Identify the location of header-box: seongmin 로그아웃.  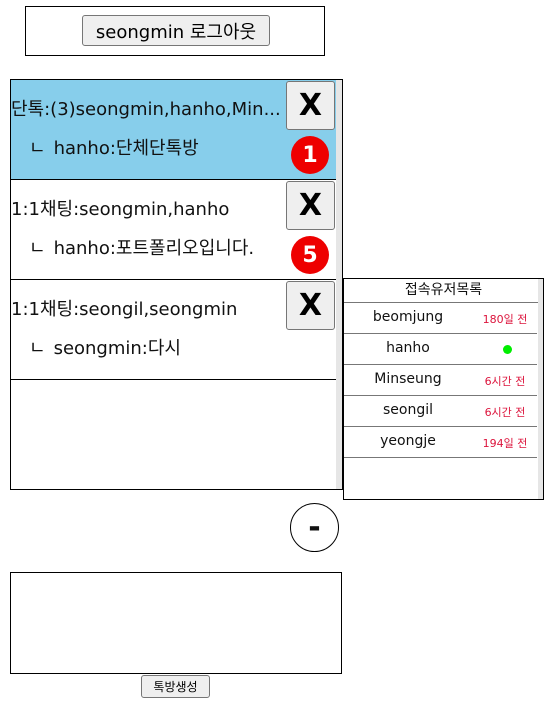
(175, 31).